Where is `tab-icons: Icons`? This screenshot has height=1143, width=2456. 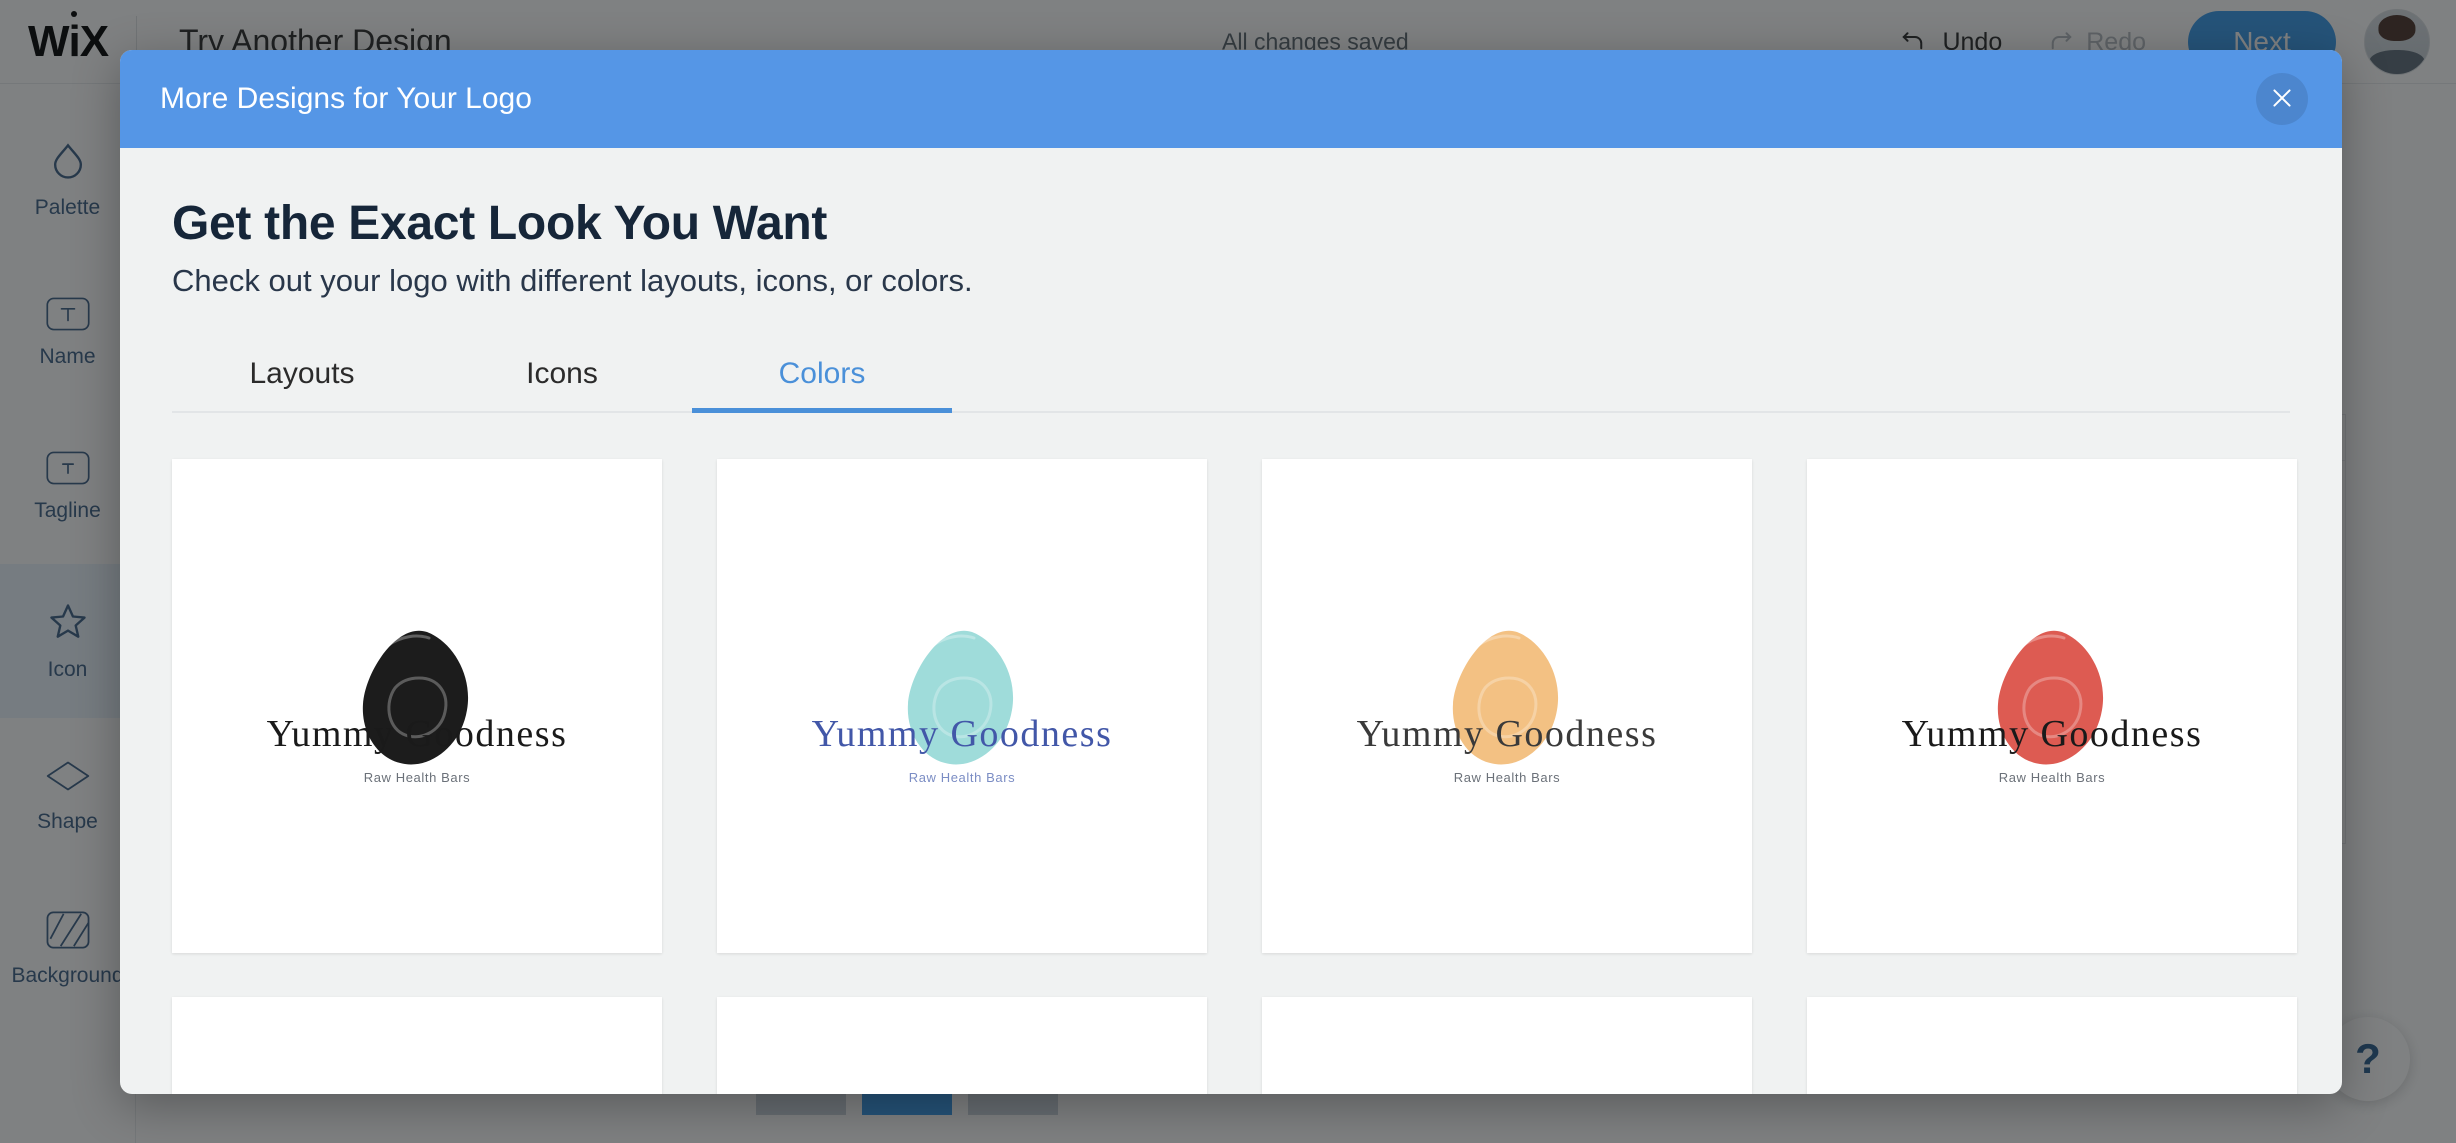
tab-icons: Icons is located at coordinates (562, 374).